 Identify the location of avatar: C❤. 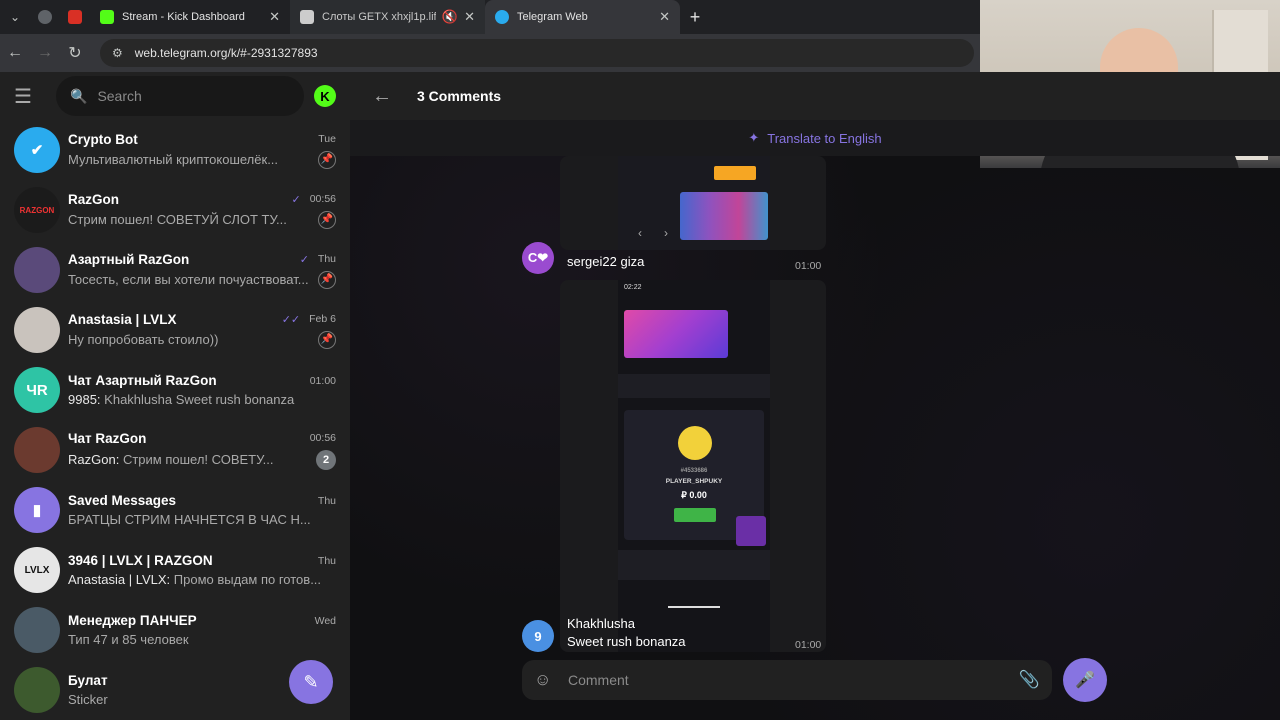
(538, 258).